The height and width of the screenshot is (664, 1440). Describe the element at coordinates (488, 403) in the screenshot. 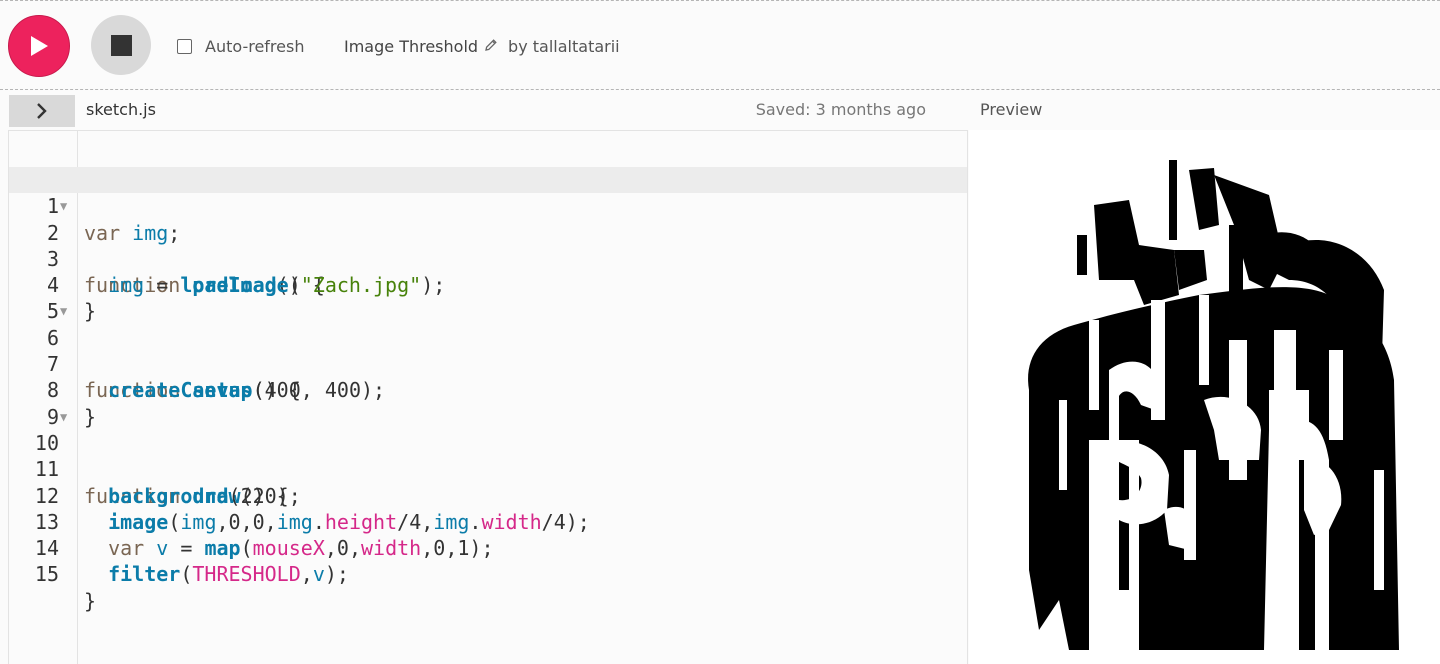

I see `code-line: 9` at that location.